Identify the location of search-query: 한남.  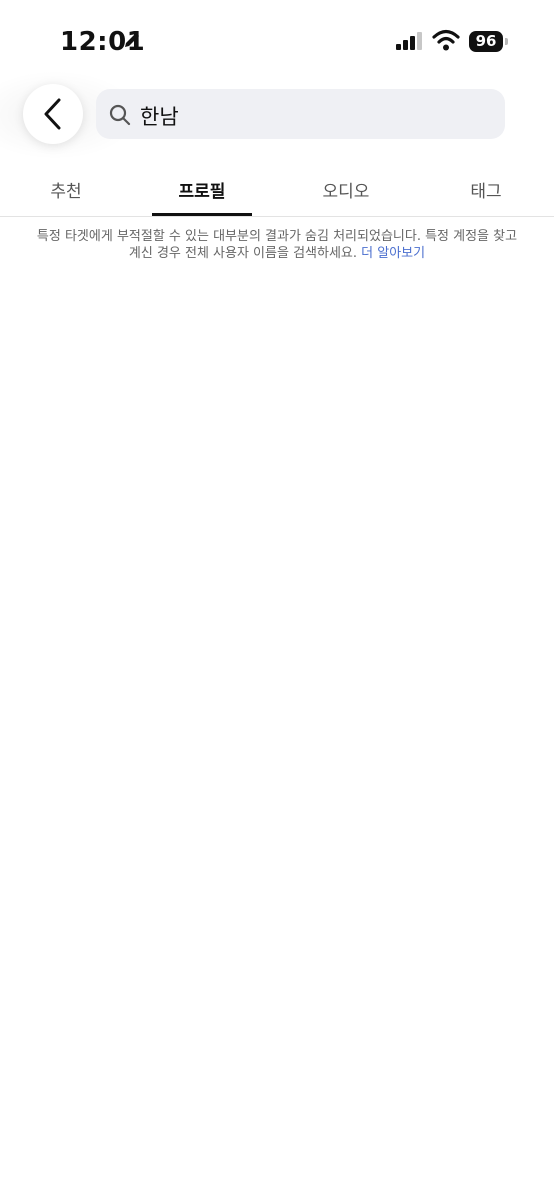
(159, 117).